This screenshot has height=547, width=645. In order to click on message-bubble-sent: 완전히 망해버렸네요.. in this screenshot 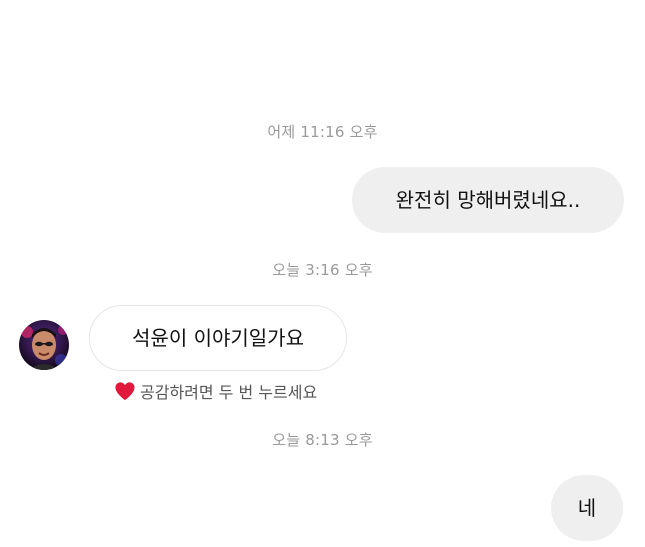, I will do `click(488, 200)`.